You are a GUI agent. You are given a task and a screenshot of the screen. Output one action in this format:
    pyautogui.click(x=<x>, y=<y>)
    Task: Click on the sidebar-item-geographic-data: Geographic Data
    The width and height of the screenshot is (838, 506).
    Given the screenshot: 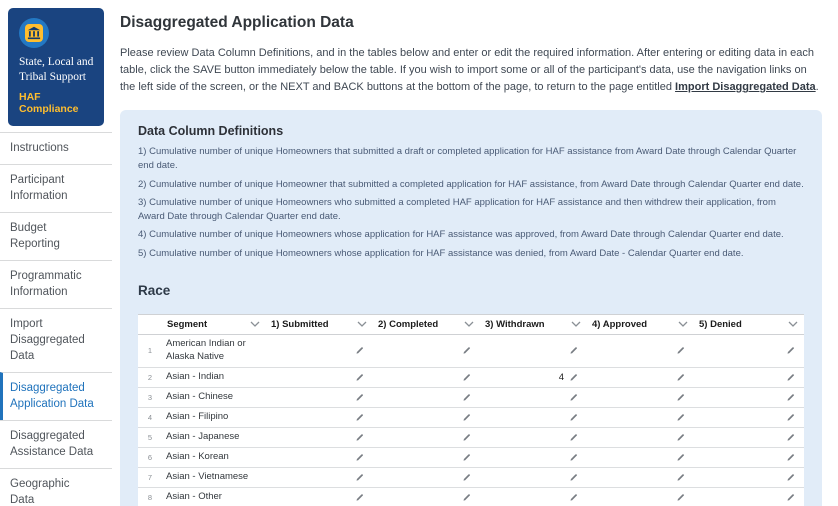 What is the action you would take?
    pyautogui.click(x=56, y=487)
    